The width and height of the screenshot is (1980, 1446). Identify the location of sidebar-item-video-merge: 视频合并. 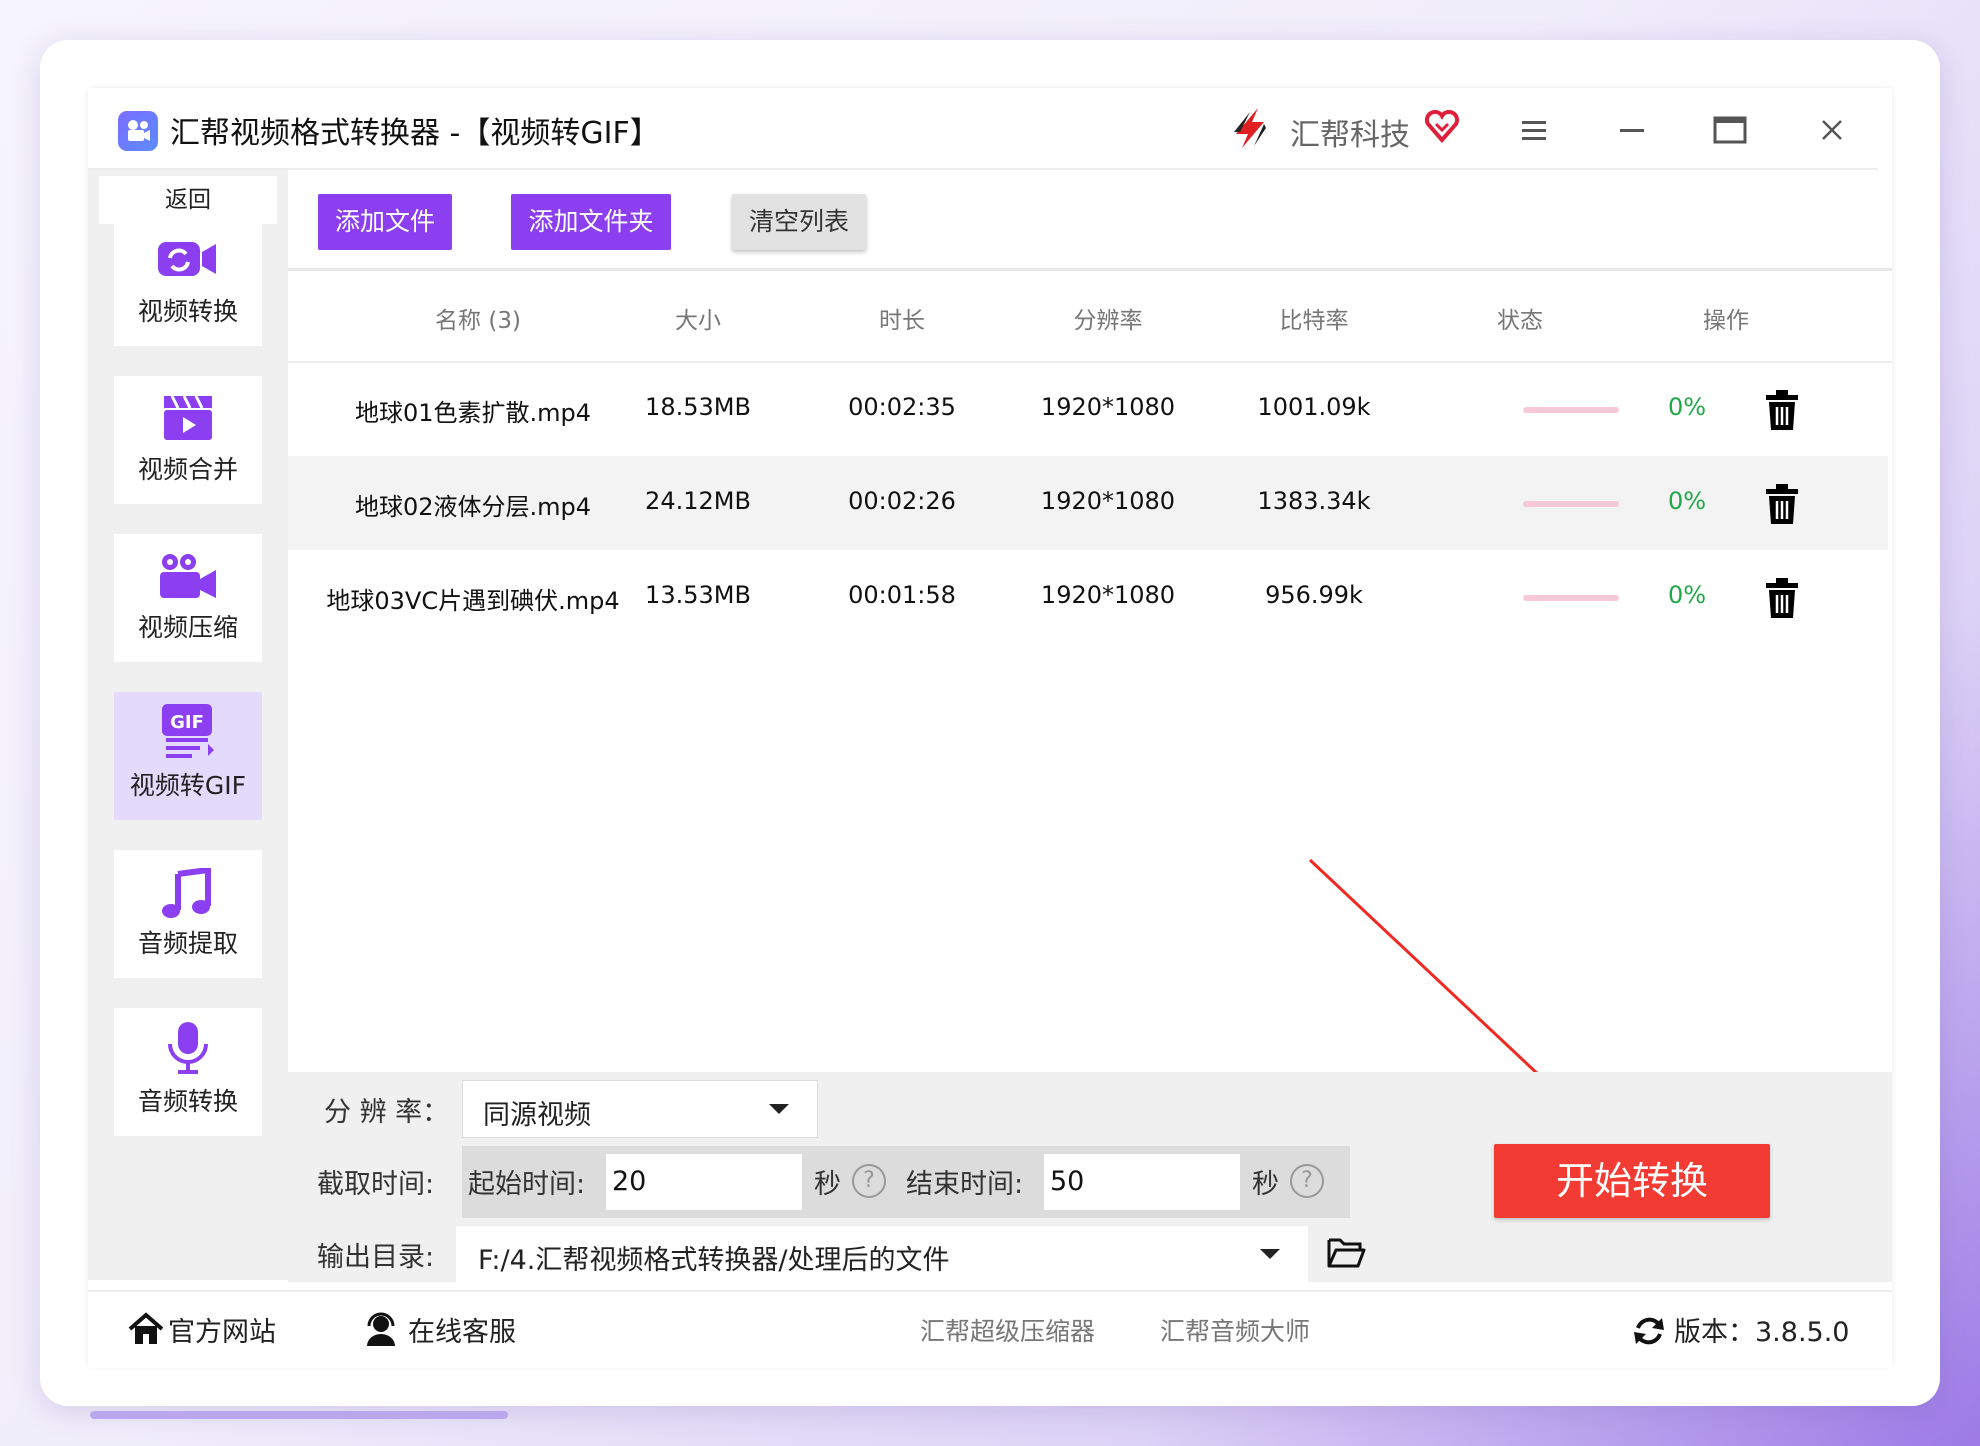
(188, 440).